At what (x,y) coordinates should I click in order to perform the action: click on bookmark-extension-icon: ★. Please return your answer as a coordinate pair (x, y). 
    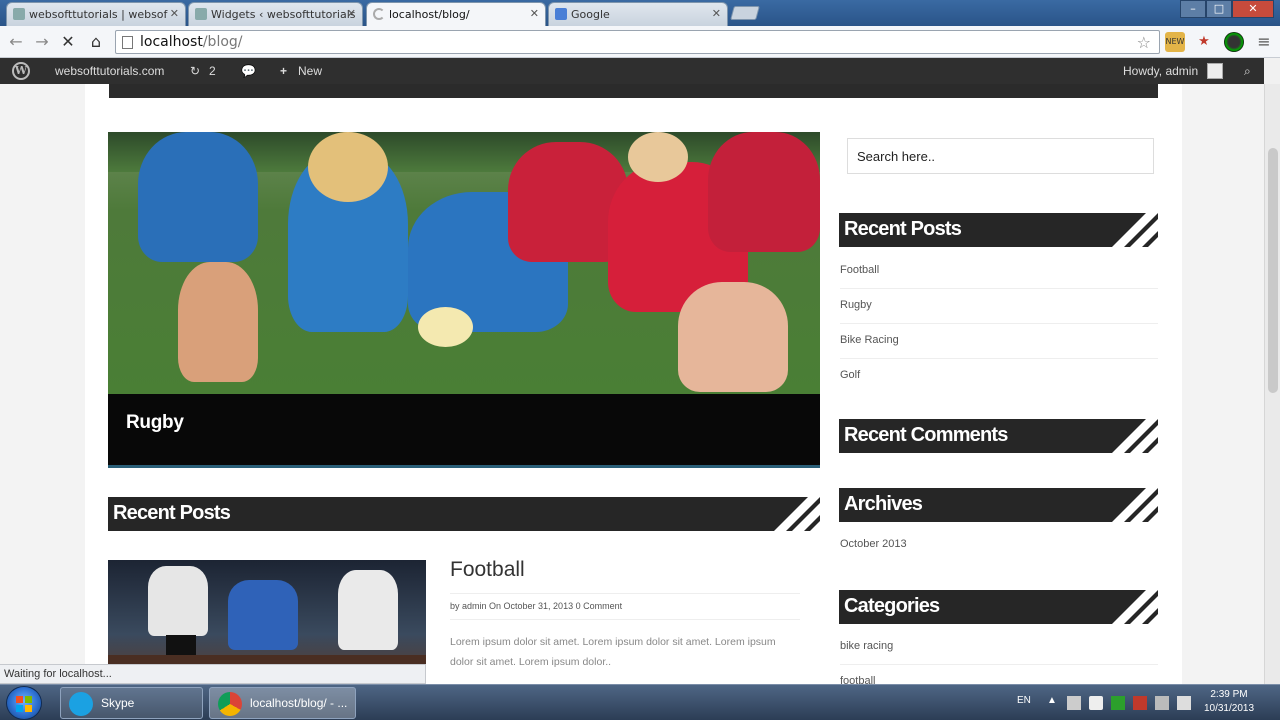
    Looking at the image, I should click on (1204, 42).